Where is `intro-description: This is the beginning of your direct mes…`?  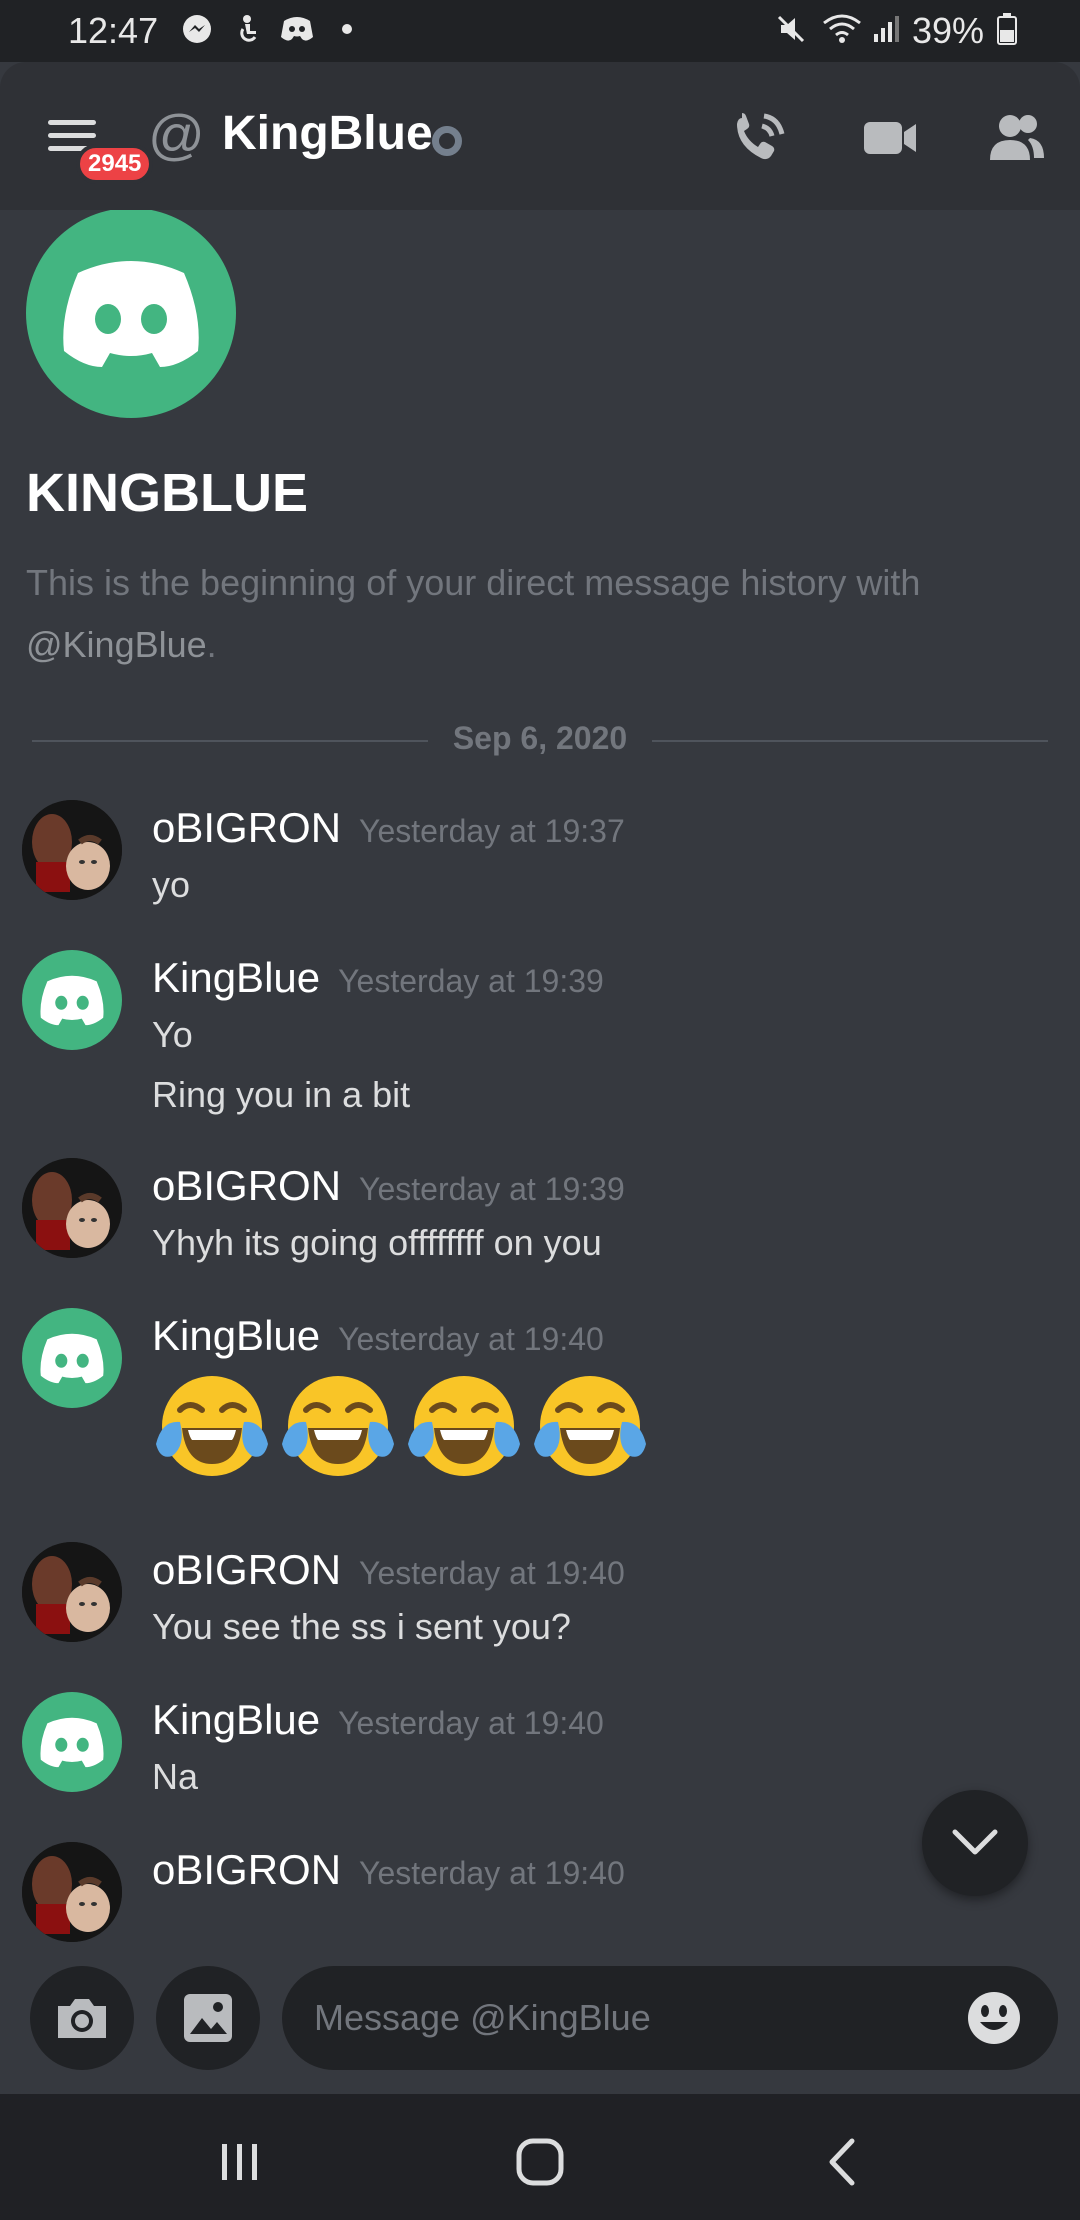 intro-description: This is the beginning of your direct mes… is located at coordinates (473, 582).